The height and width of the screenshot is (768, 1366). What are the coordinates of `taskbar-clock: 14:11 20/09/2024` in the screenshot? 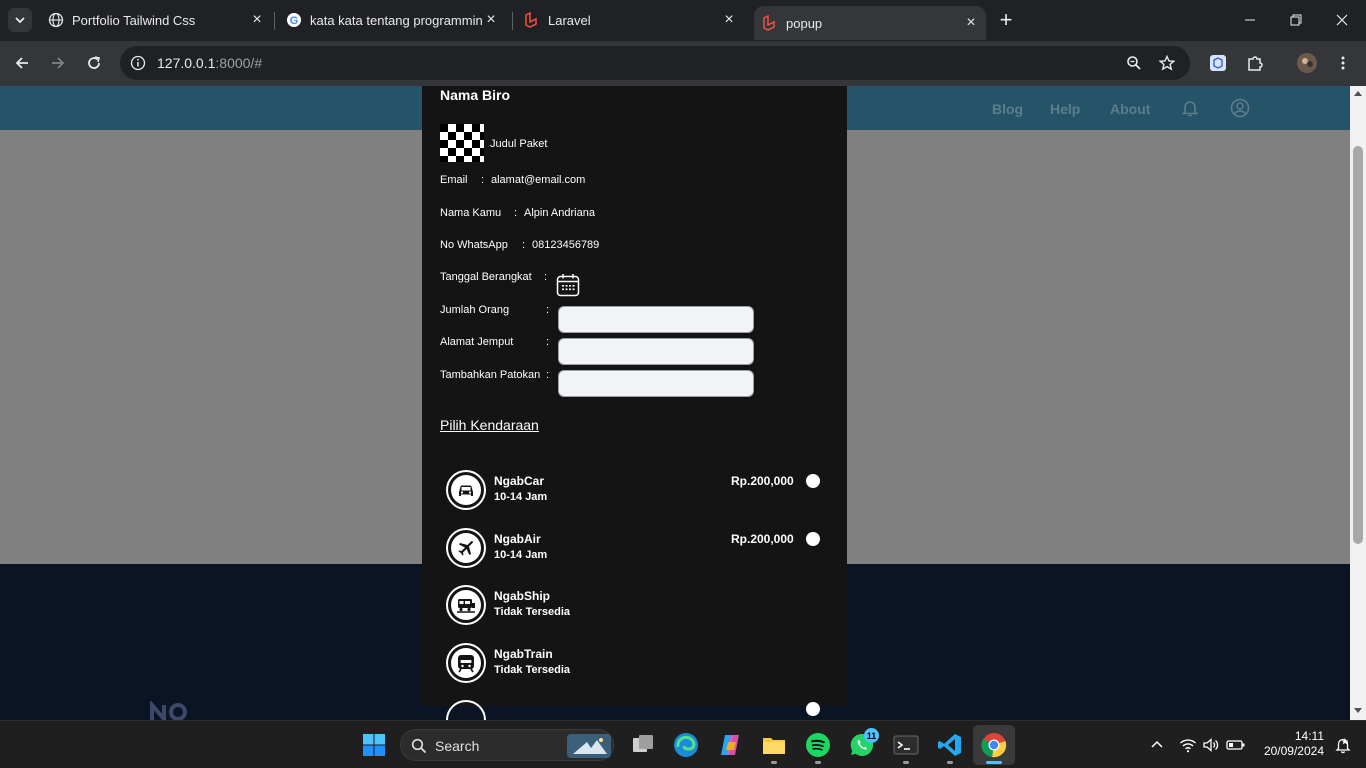 It's located at (1292, 744).